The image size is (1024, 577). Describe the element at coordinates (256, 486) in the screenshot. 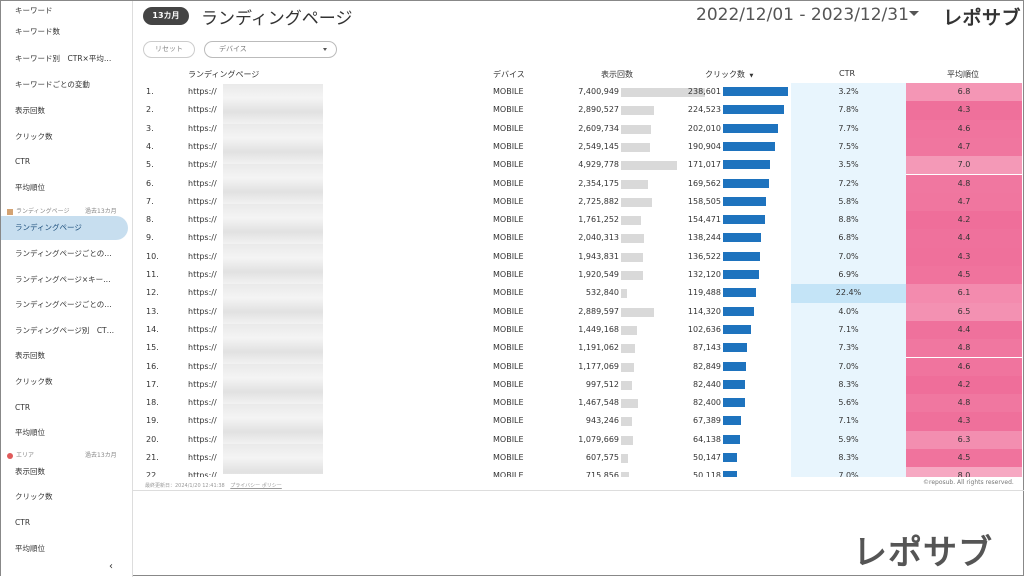

I see `privacy-policy-link: プライバシー ポリシー` at that location.